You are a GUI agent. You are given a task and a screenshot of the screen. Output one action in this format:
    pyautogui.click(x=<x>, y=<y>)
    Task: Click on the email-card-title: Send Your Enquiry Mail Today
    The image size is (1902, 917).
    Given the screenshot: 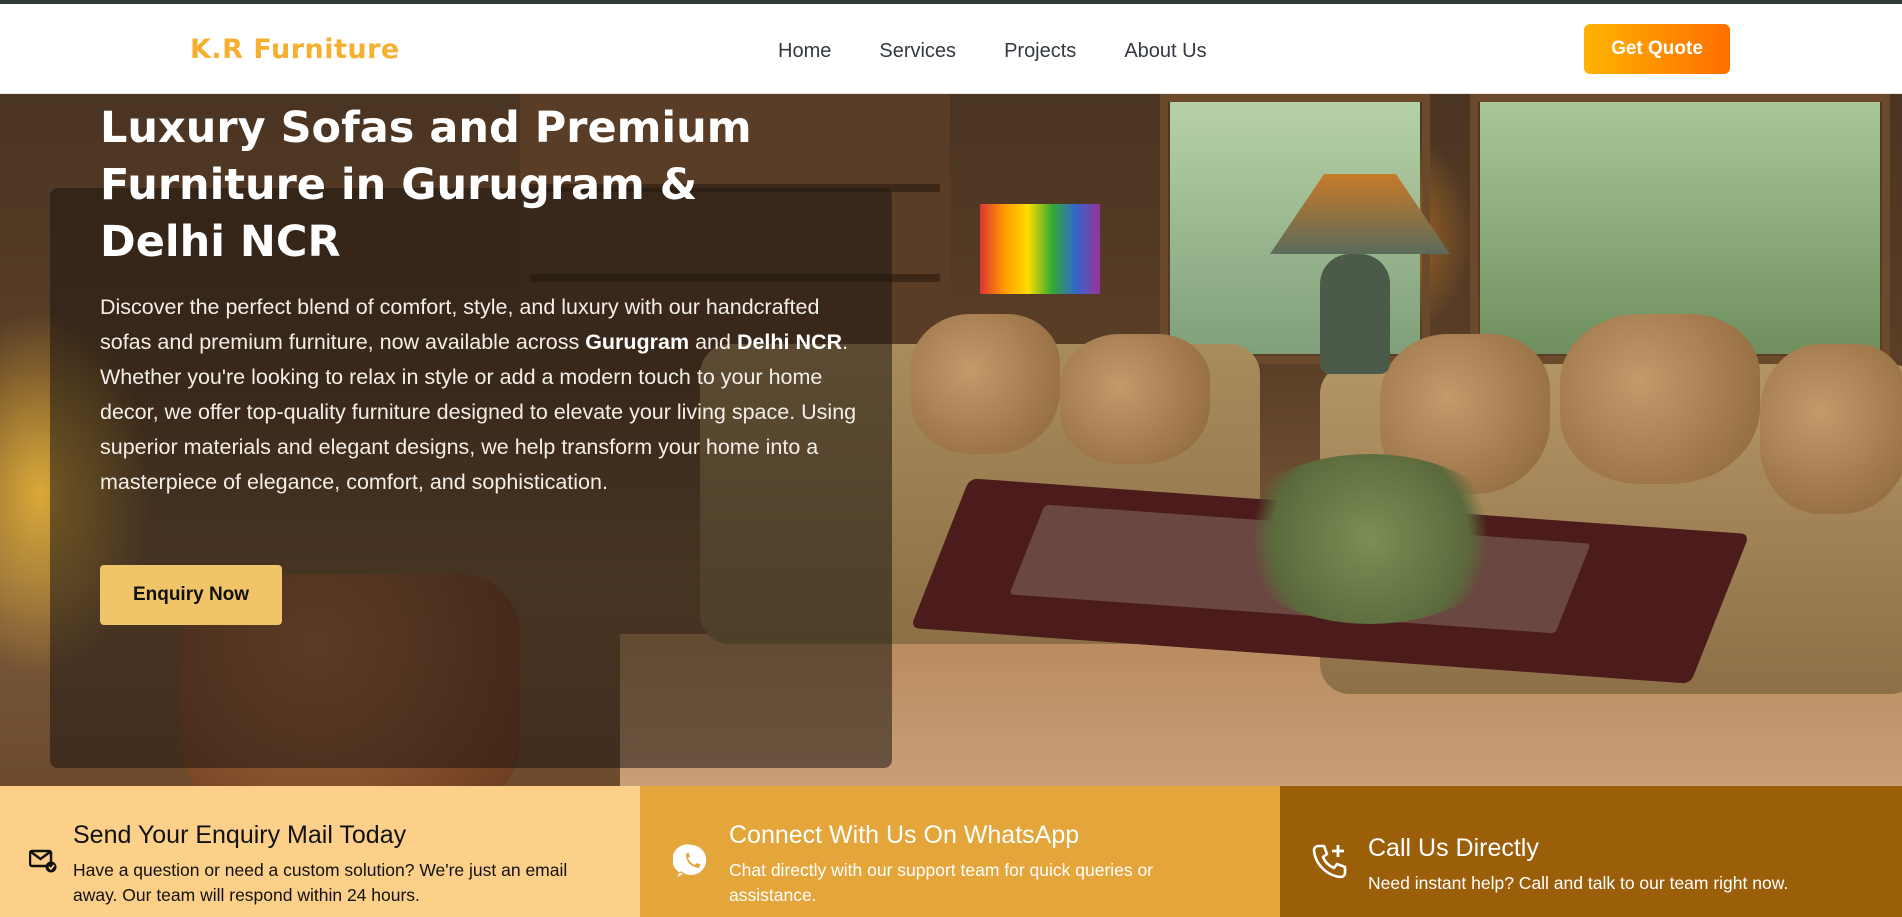 What is the action you would take?
    pyautogui.click(x=240, y=835)
    